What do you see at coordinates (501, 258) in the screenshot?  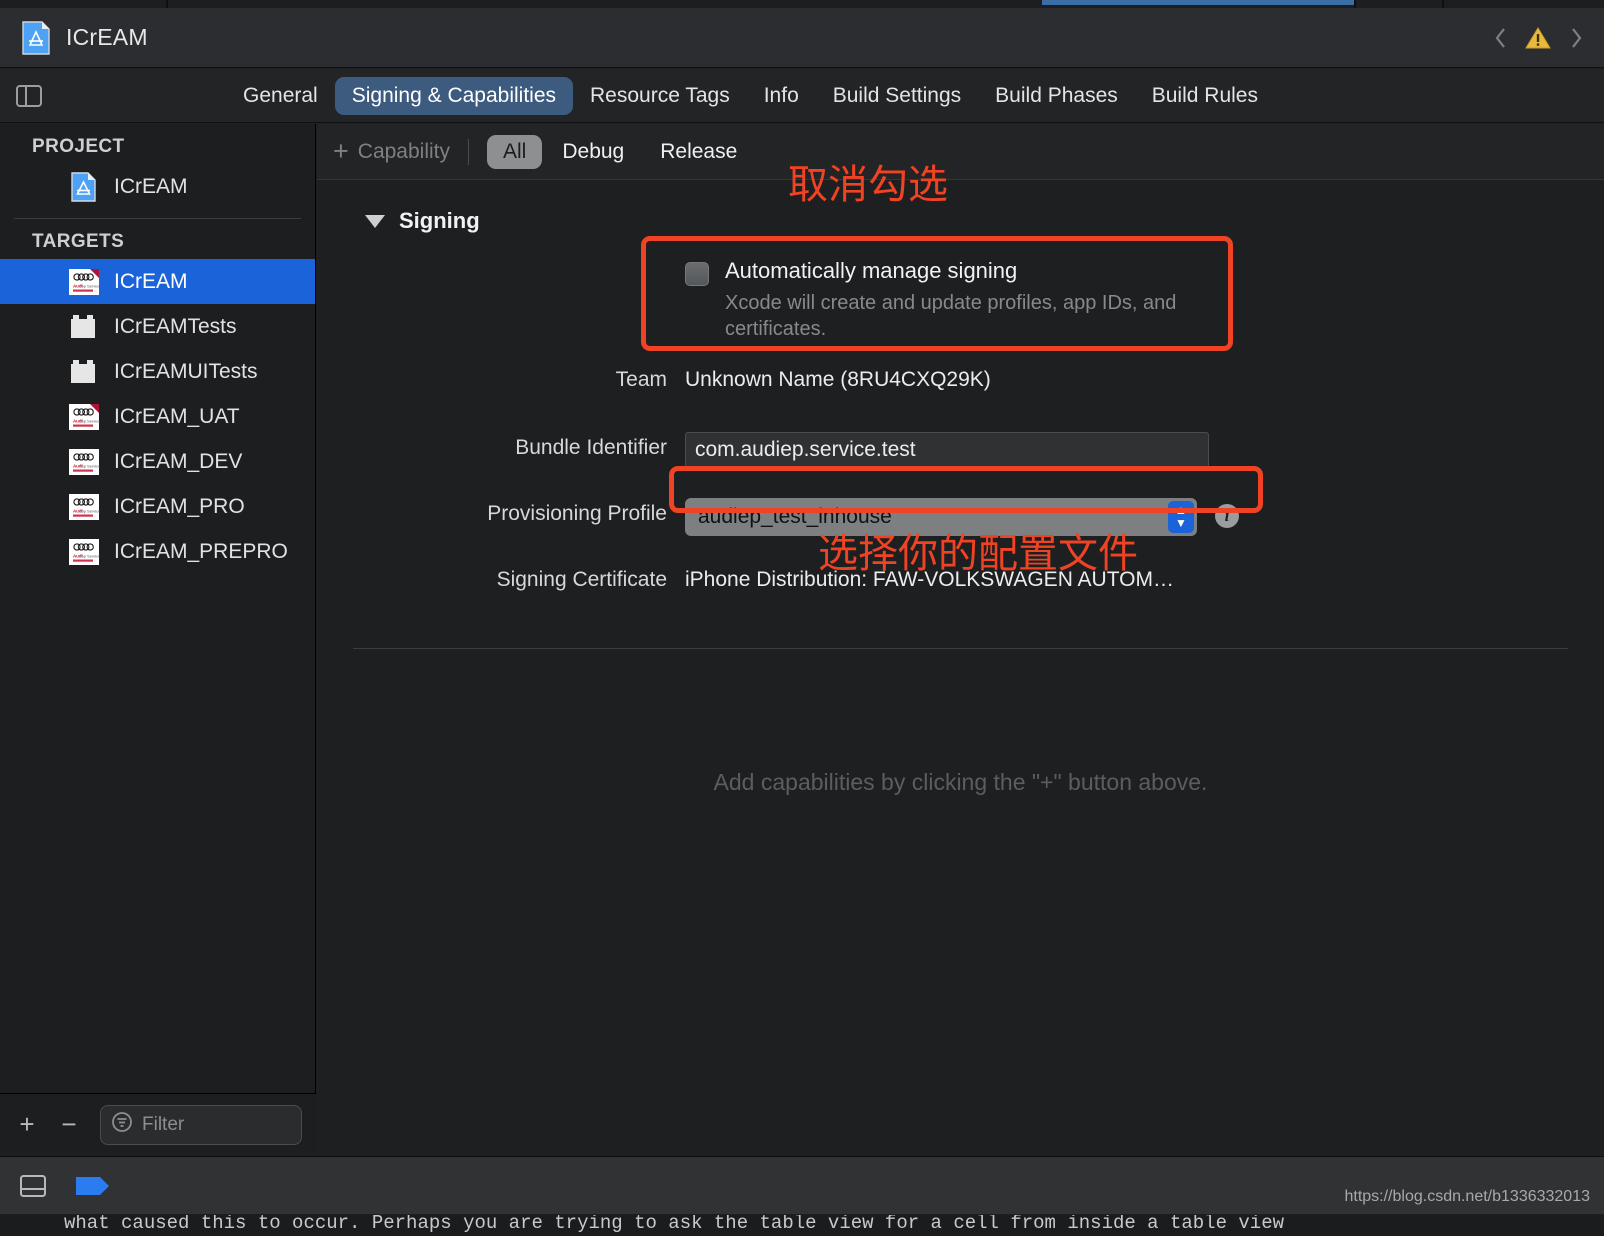 I see `auto-manage-spacer` at bounding box center [501, 258].